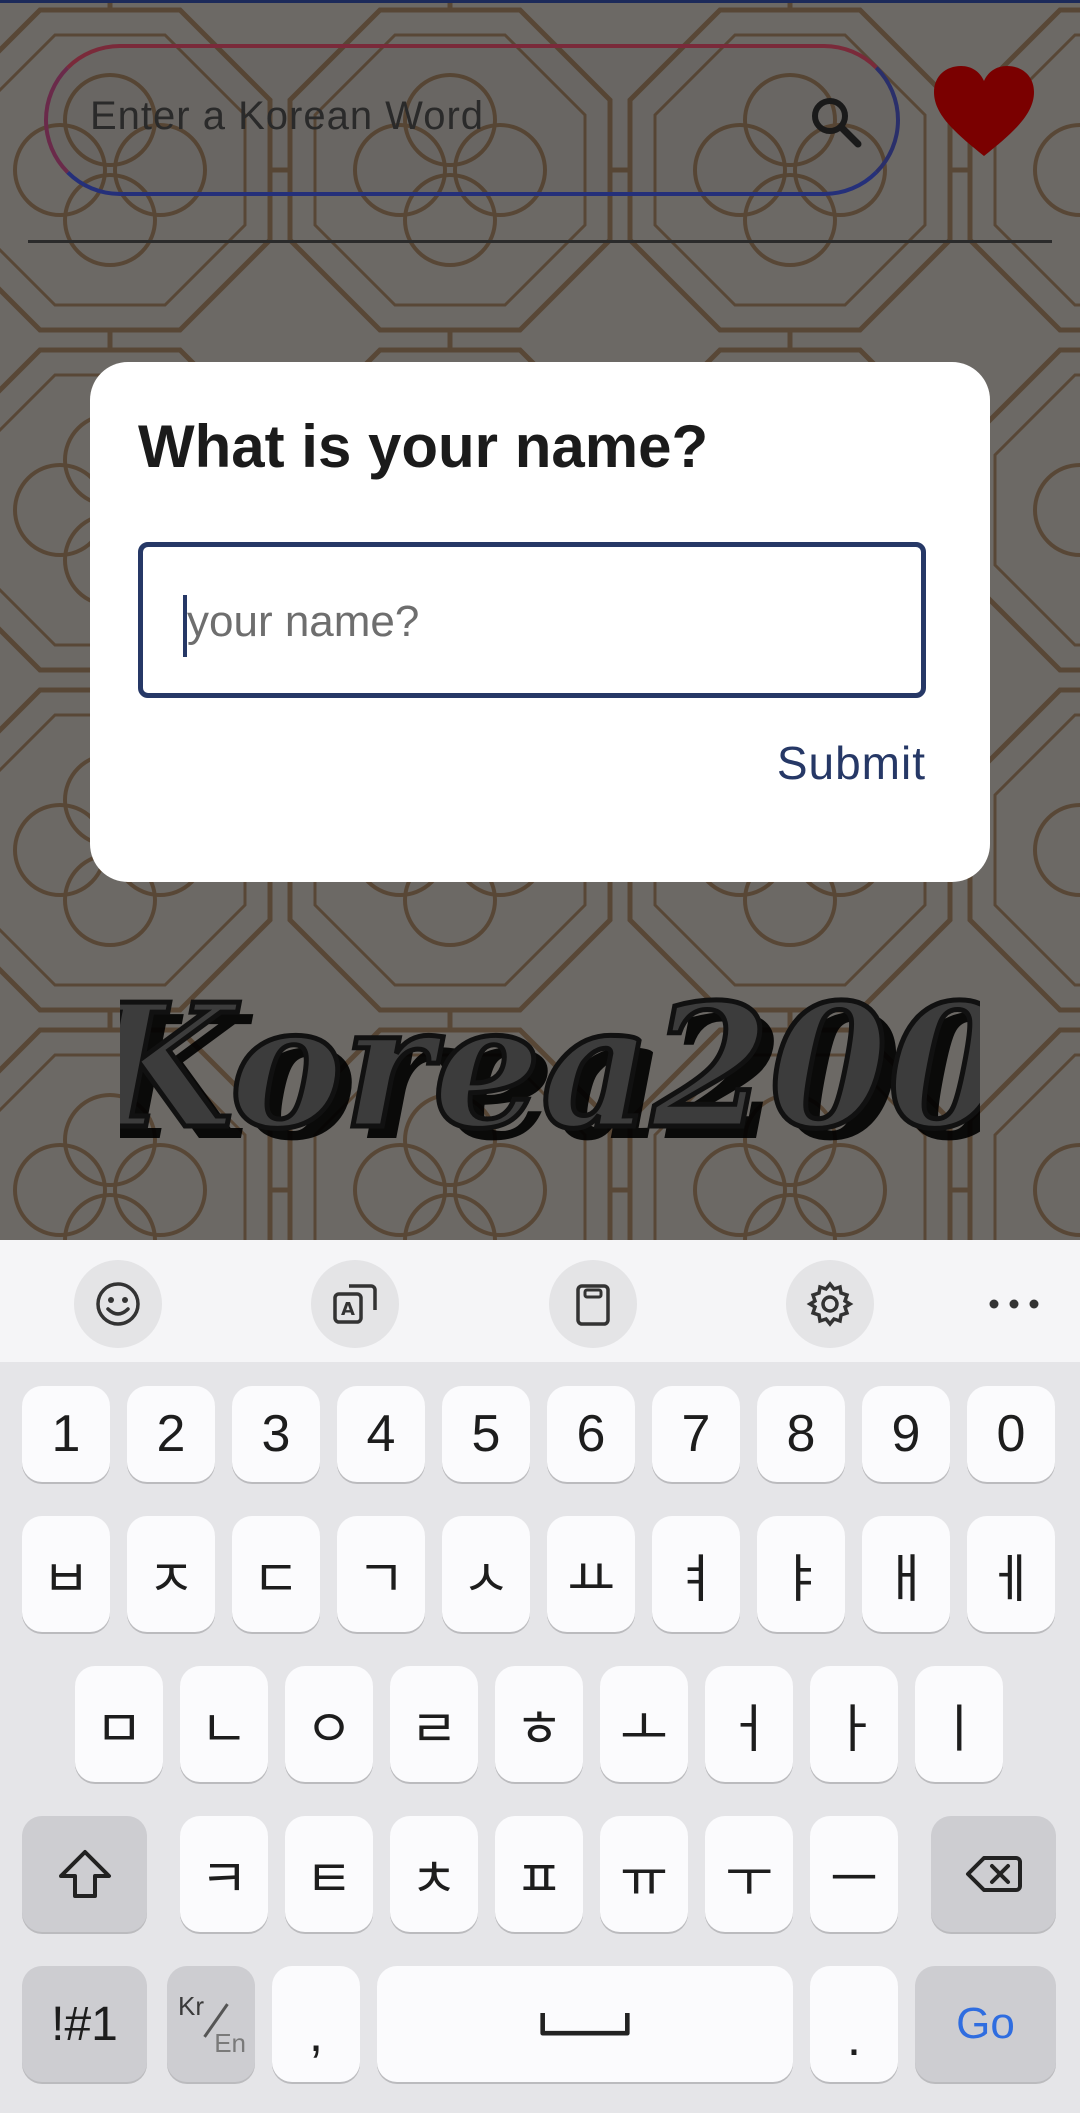  Describe the element at coordinates (539, 1874) in the screenshot. I see `key-pieup: ㅍ` at that location.